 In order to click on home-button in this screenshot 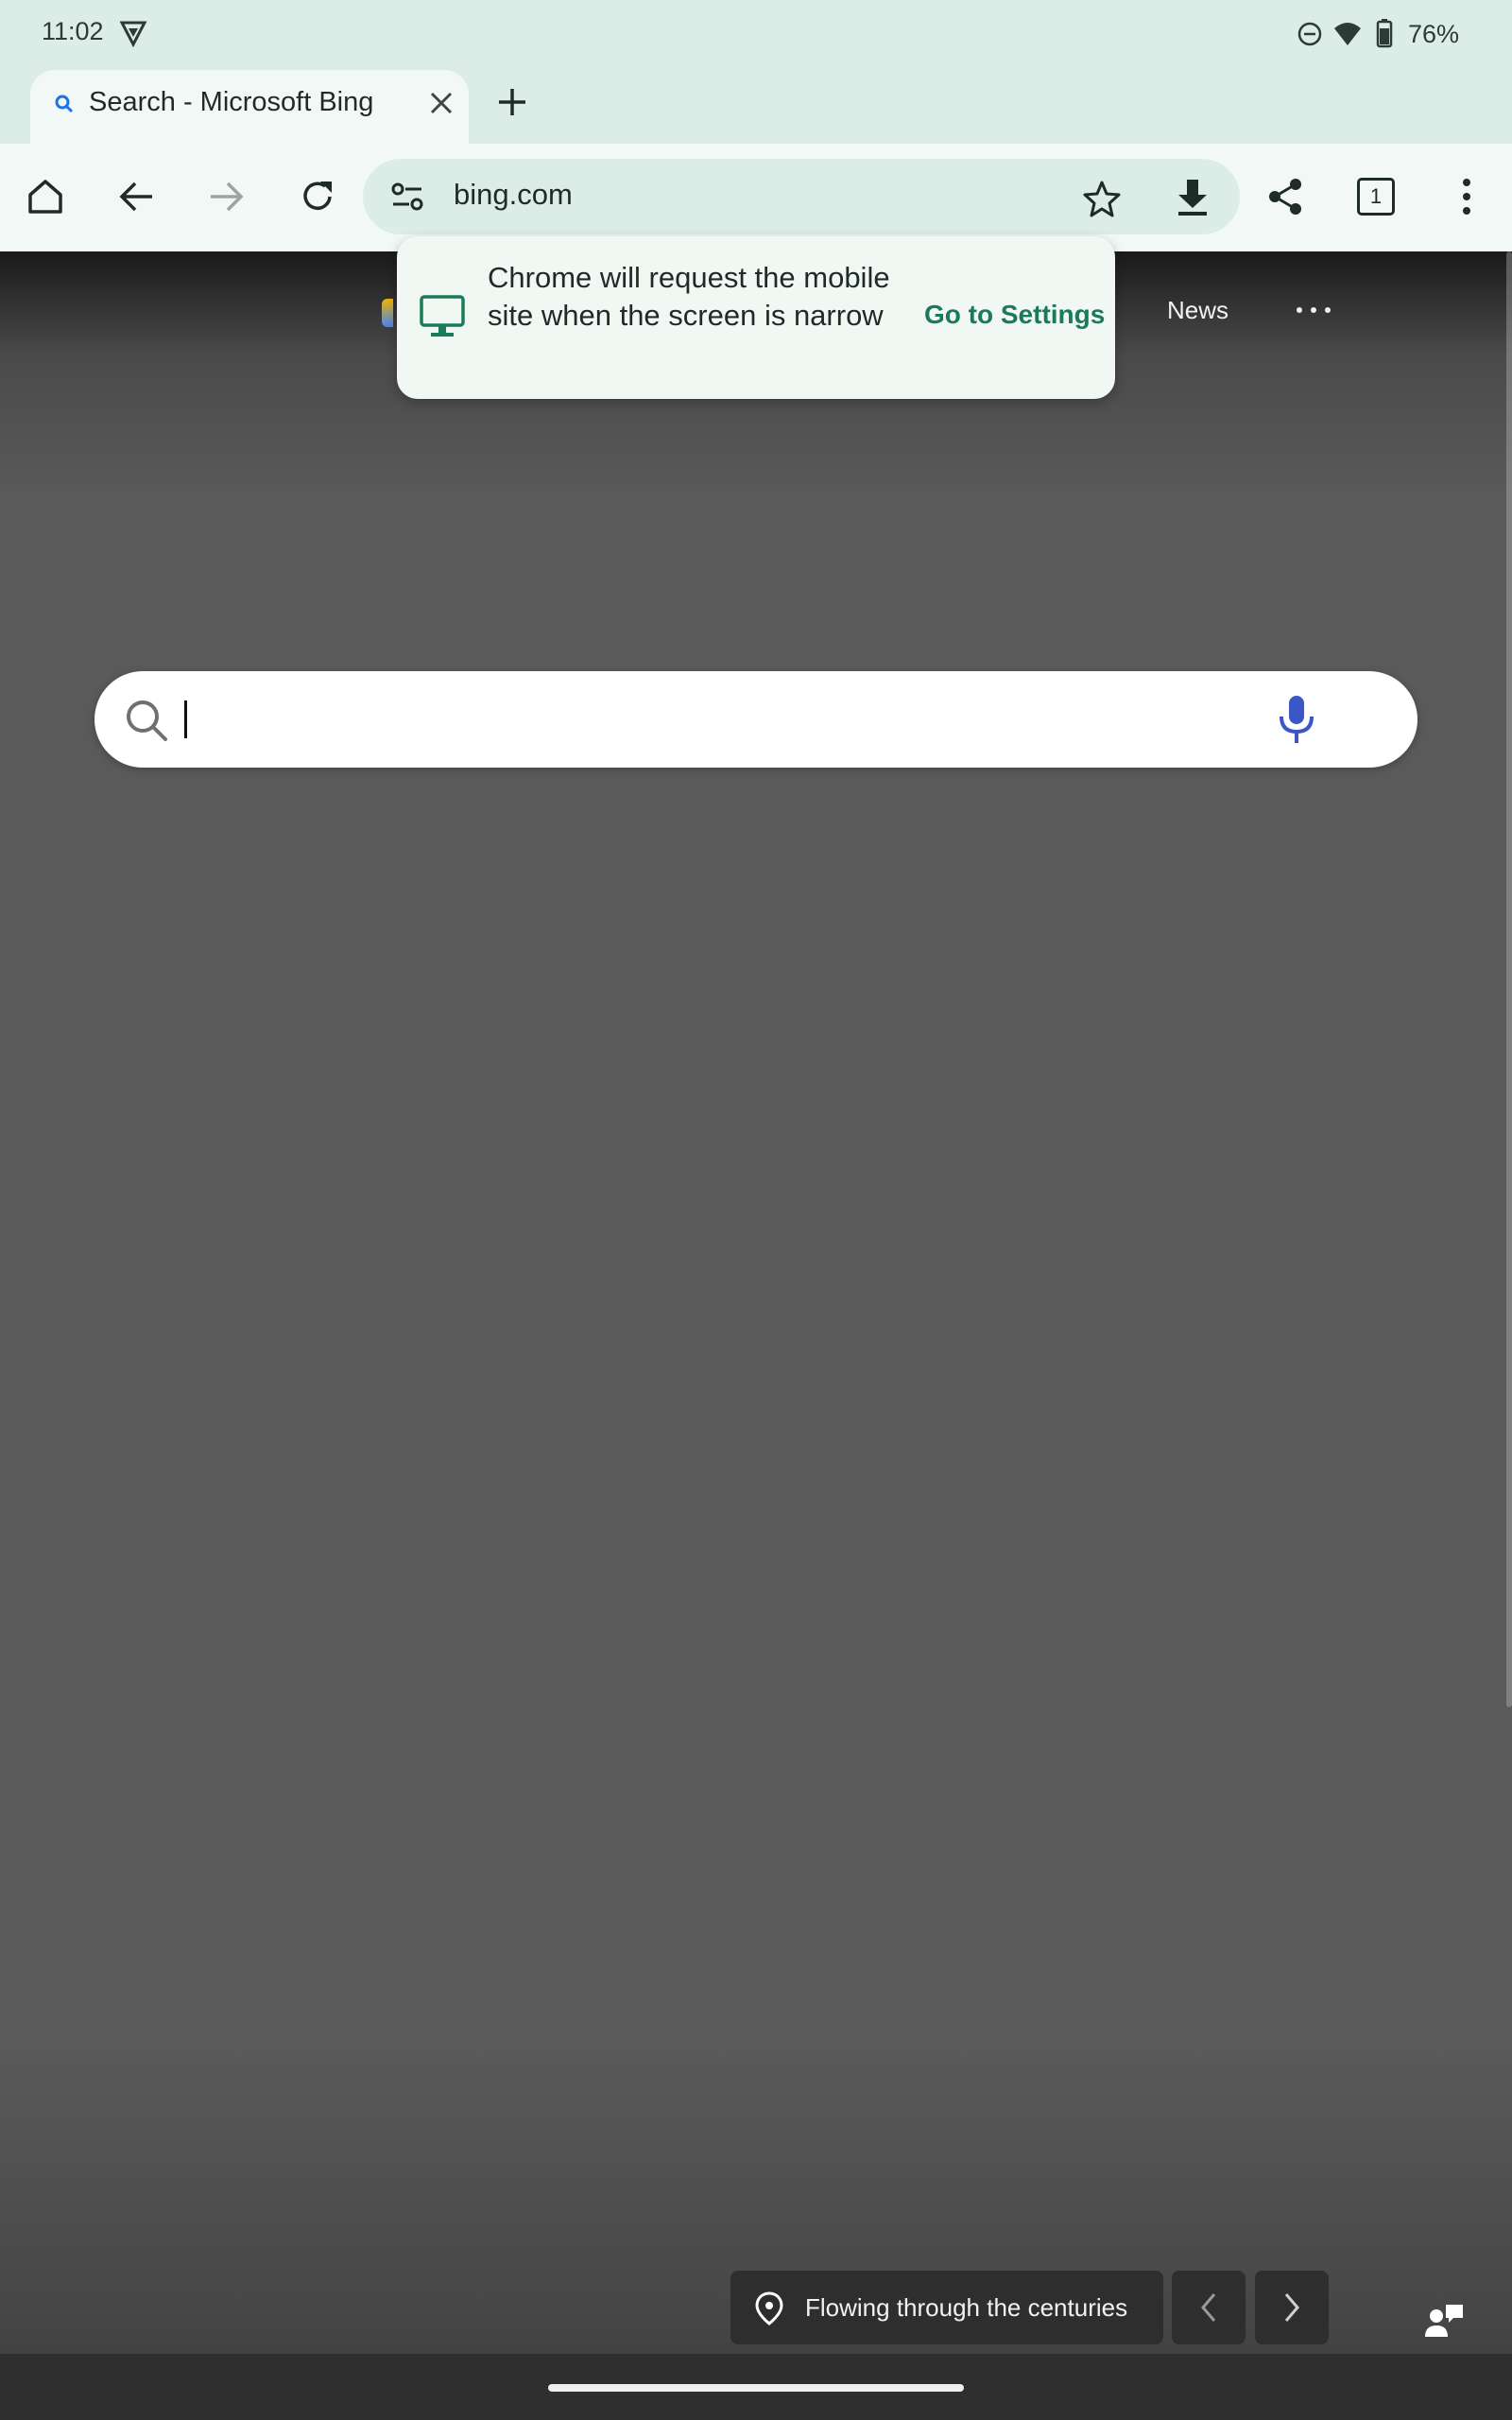, I will do `click(45, 196)`.